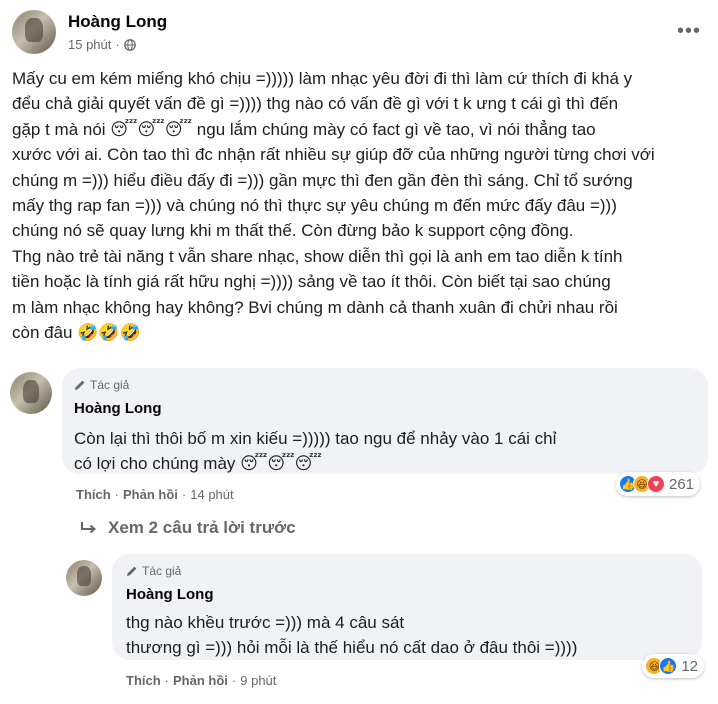  What do you see at coordinates (89, 44) in the screenshot?
I see `post-timestamp: 15 phút` at bounding box center [89, 44].